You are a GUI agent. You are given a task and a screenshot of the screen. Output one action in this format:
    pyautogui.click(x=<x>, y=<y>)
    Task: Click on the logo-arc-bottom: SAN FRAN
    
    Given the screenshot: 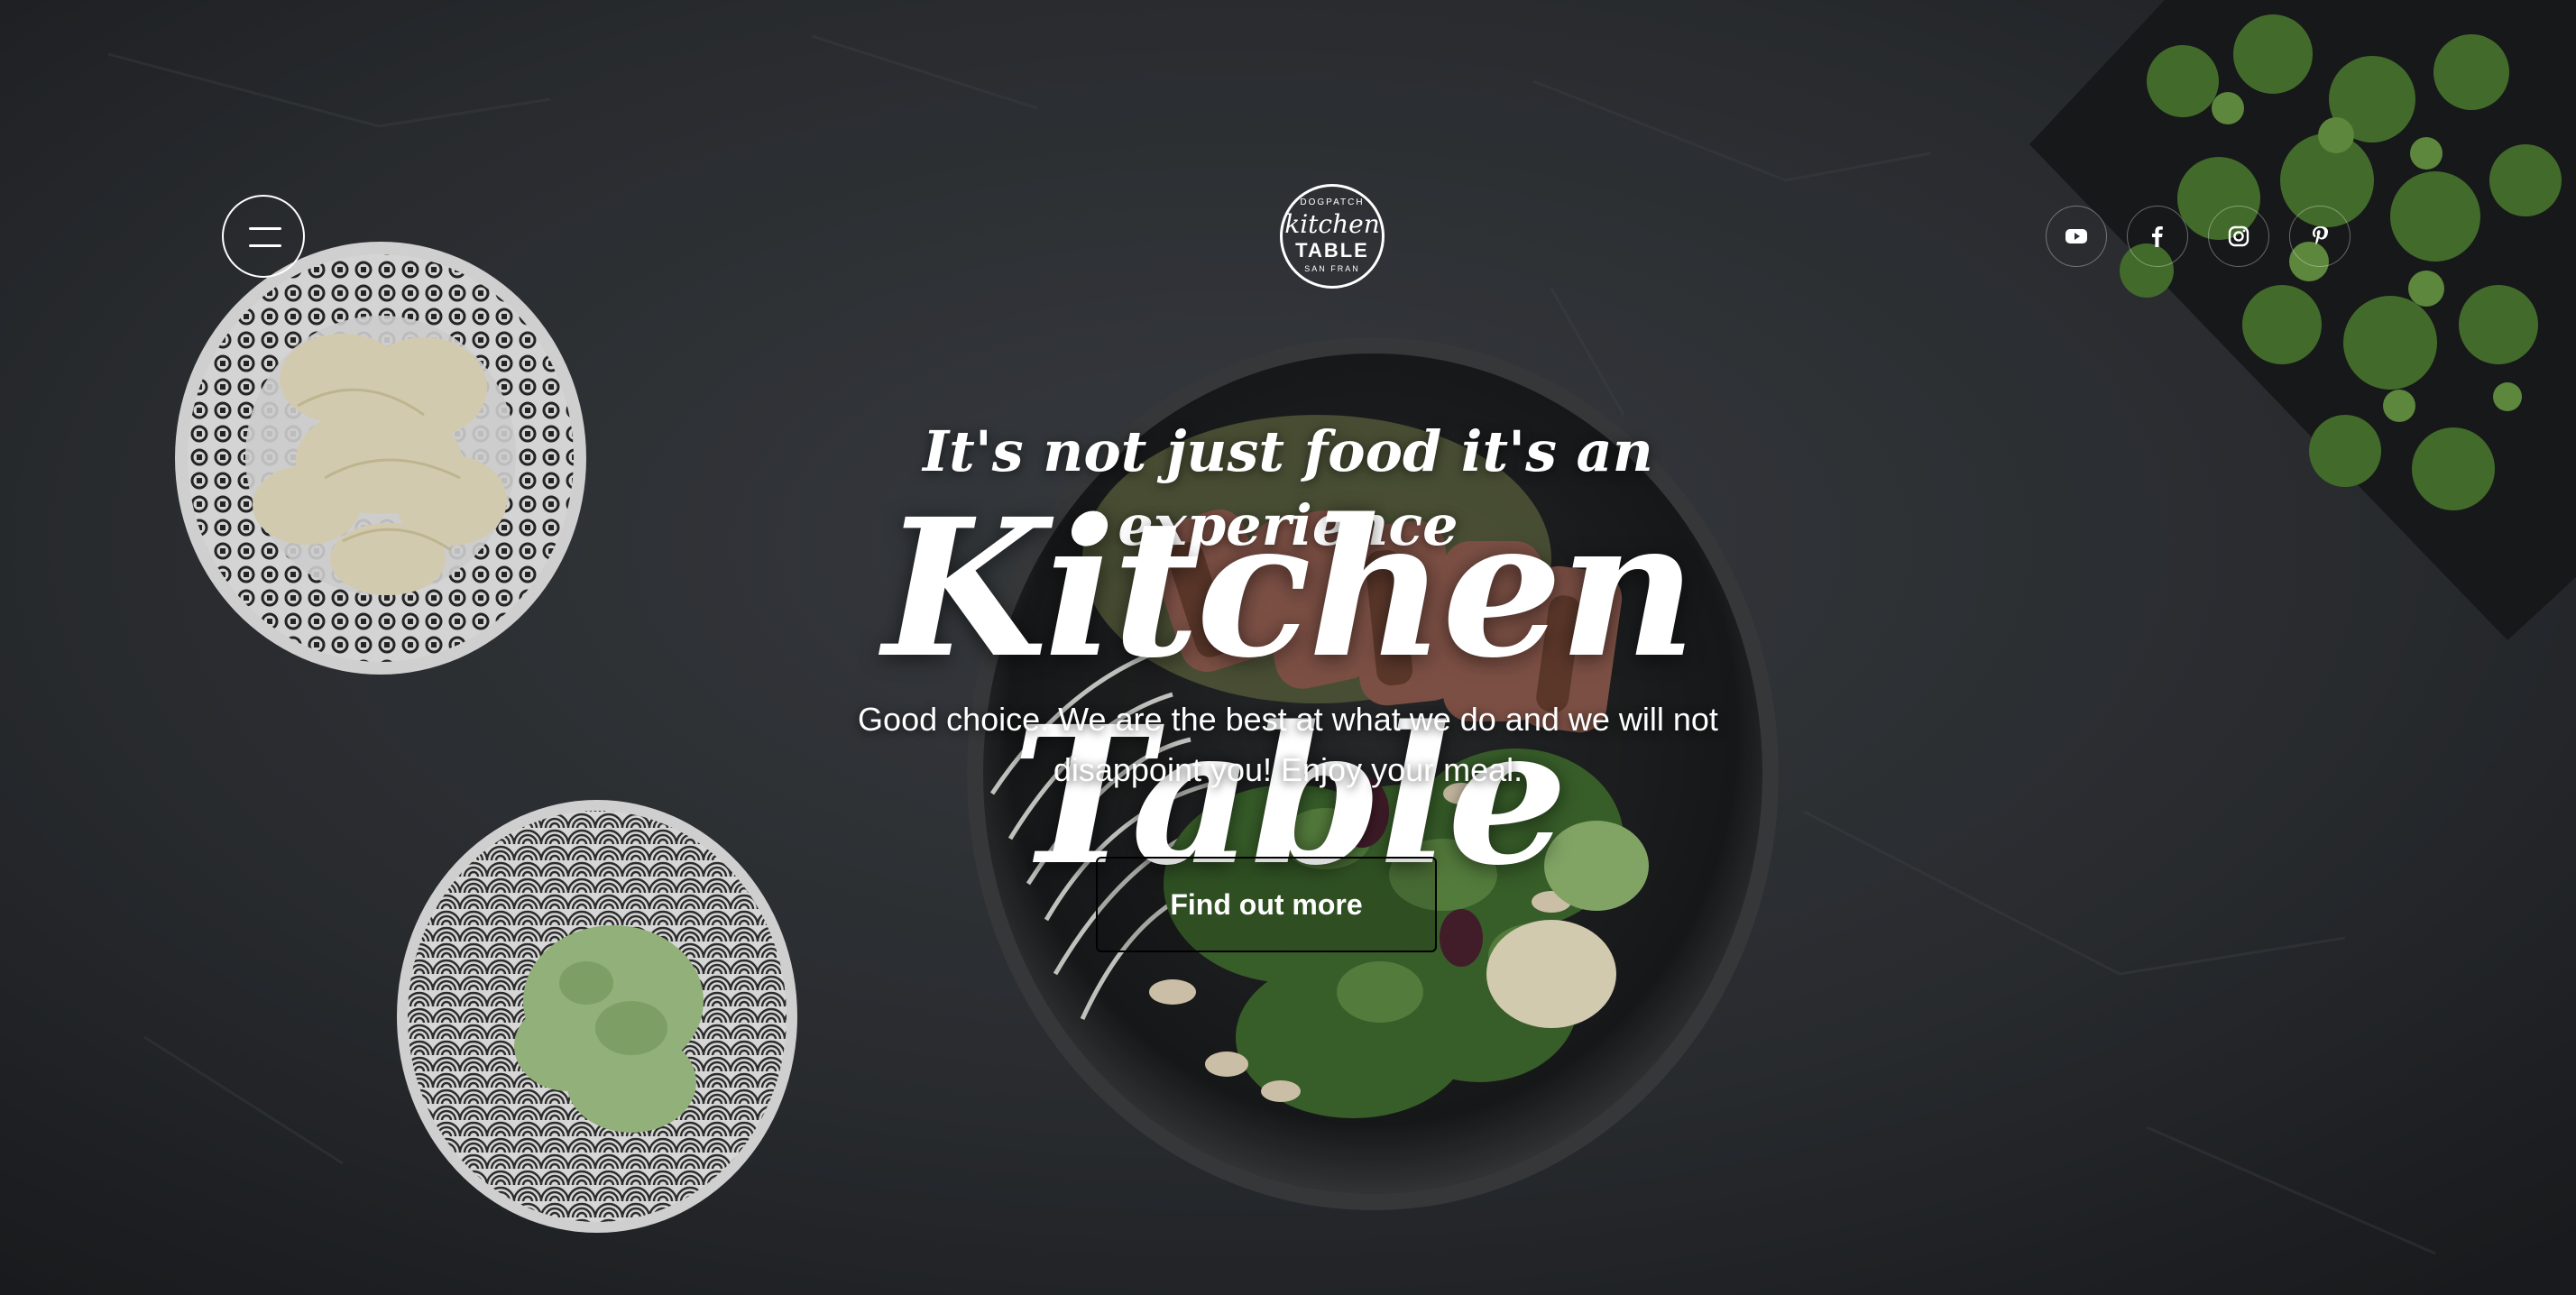 What is the action you would take?
    pyautogui.click(x=1332, y=268)
    